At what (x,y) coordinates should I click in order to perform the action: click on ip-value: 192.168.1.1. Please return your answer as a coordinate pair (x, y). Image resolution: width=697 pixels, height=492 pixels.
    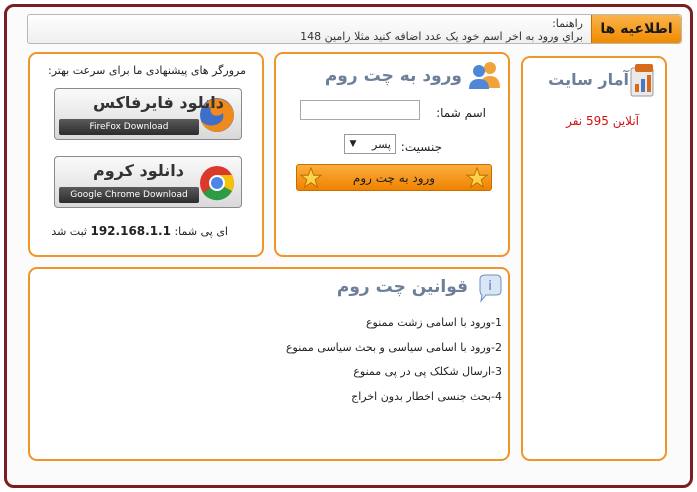
    Looking at the image, I should click on (130, 231).